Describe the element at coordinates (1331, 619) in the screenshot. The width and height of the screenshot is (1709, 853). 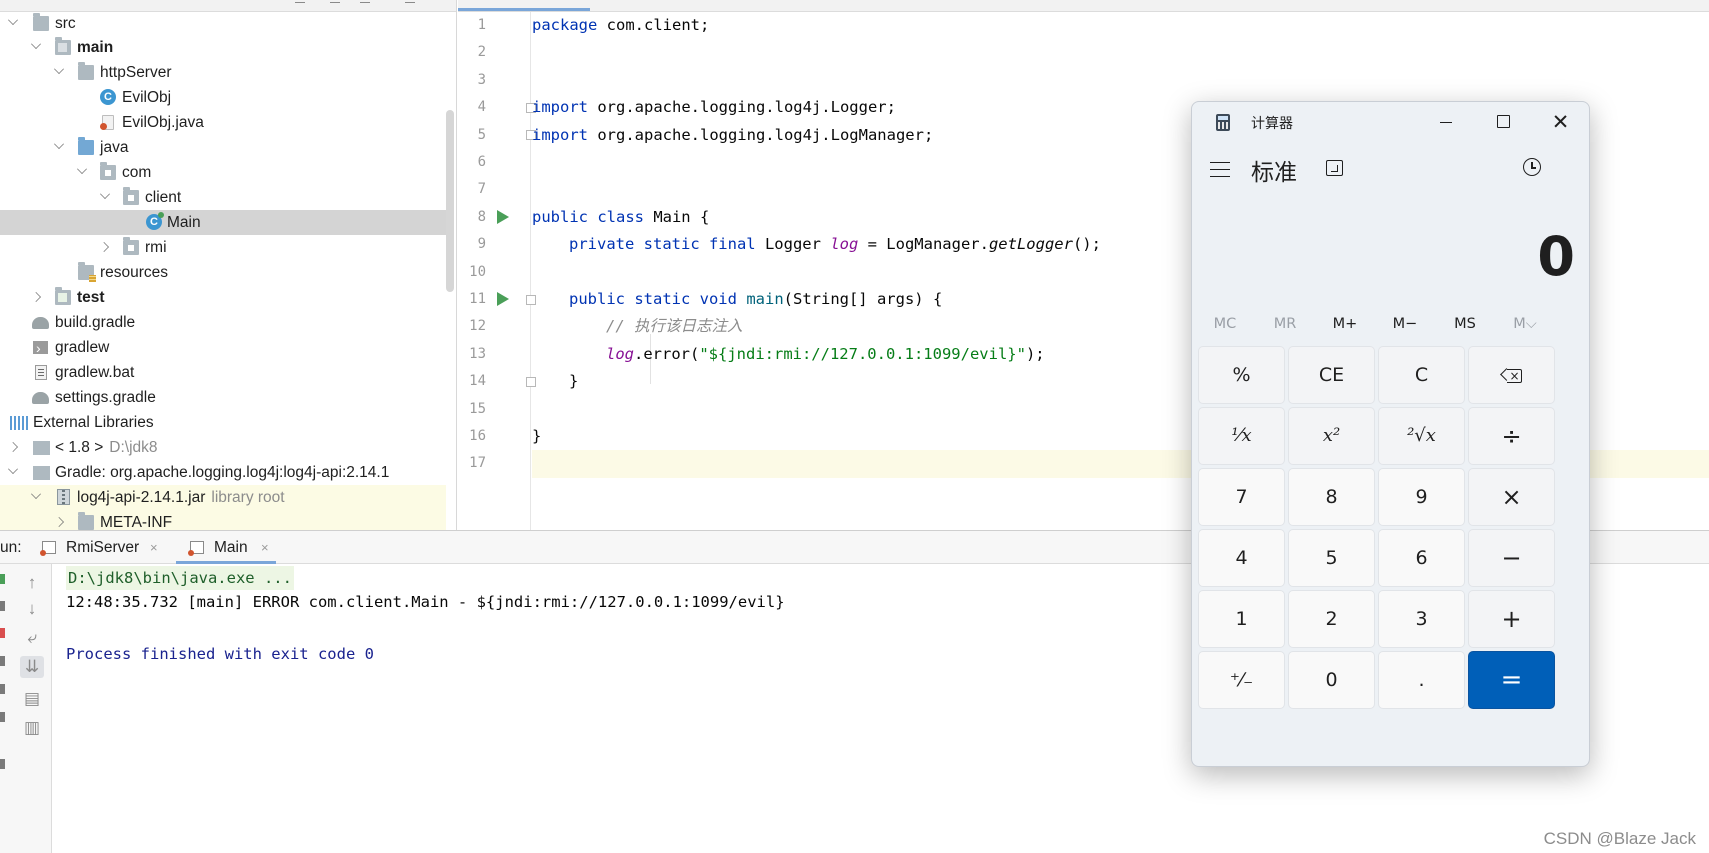
I see `digit-2-button: 2` at that location.